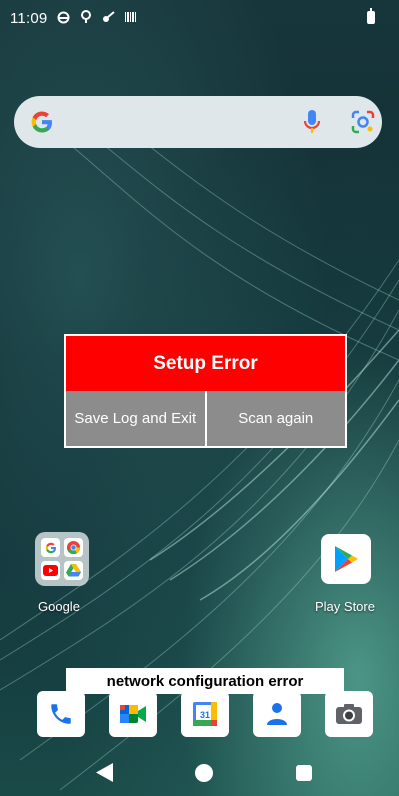 The image size is (399, 796). Describe the element at coordinates (50, 570) in the screenshot. I see `youtube-icon` at that location.